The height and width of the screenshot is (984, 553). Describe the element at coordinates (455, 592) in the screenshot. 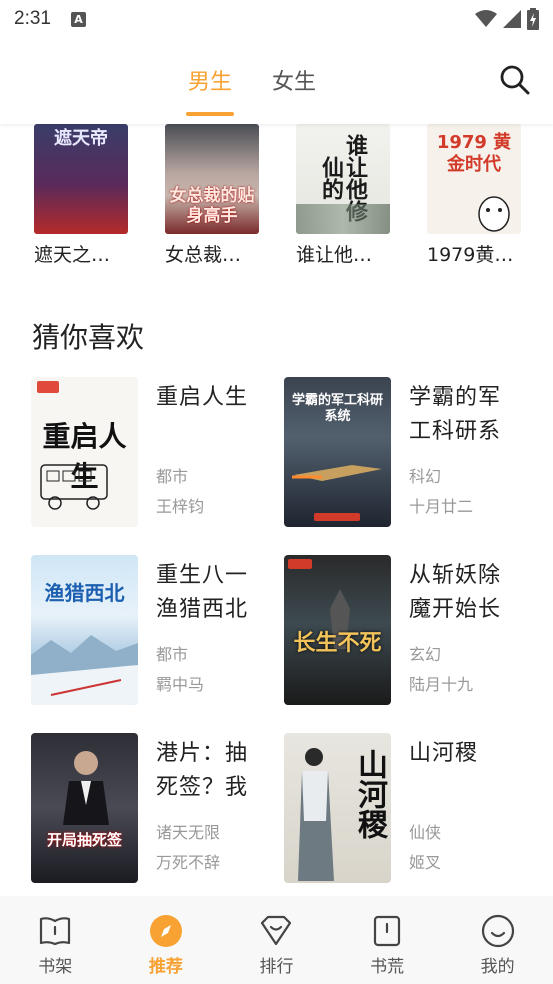

I see `book-title: 从斩妖除魔开始长` at that location.